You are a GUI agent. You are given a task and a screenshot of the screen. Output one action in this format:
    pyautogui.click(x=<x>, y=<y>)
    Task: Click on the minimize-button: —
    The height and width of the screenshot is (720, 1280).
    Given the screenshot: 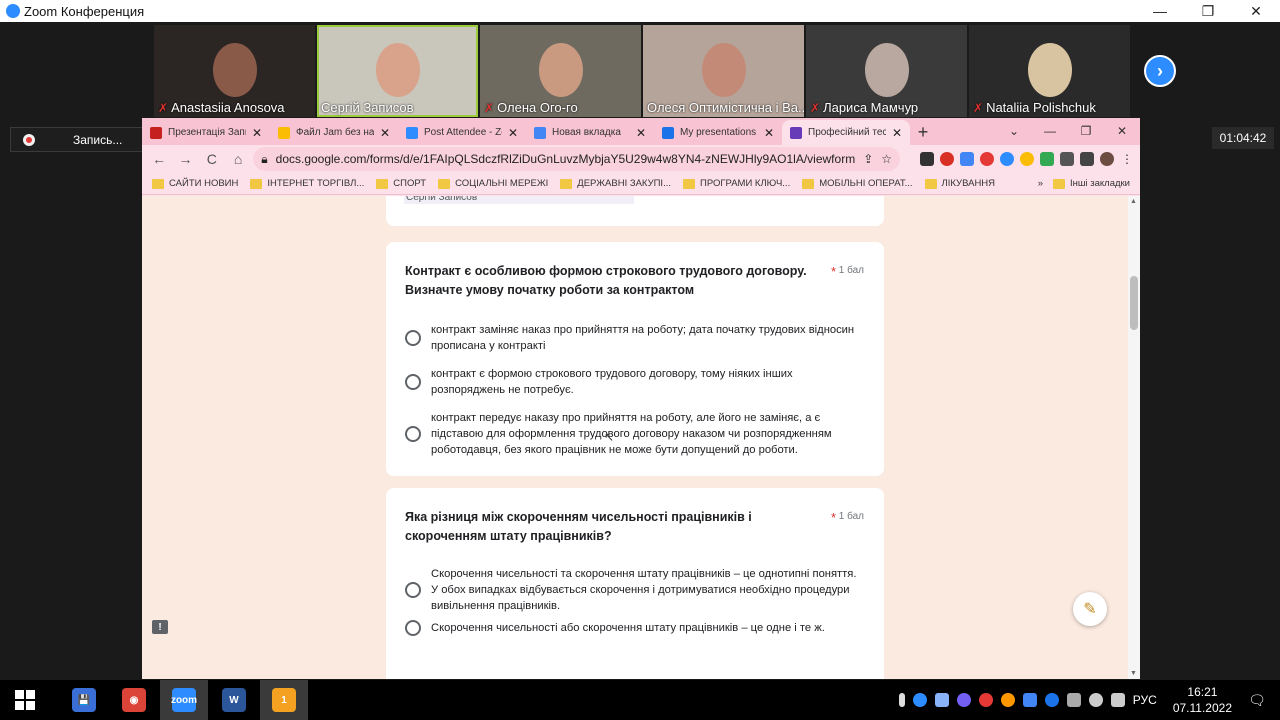 What is the action you would take?
    pyautogui.click(x=1160, y=11)
    